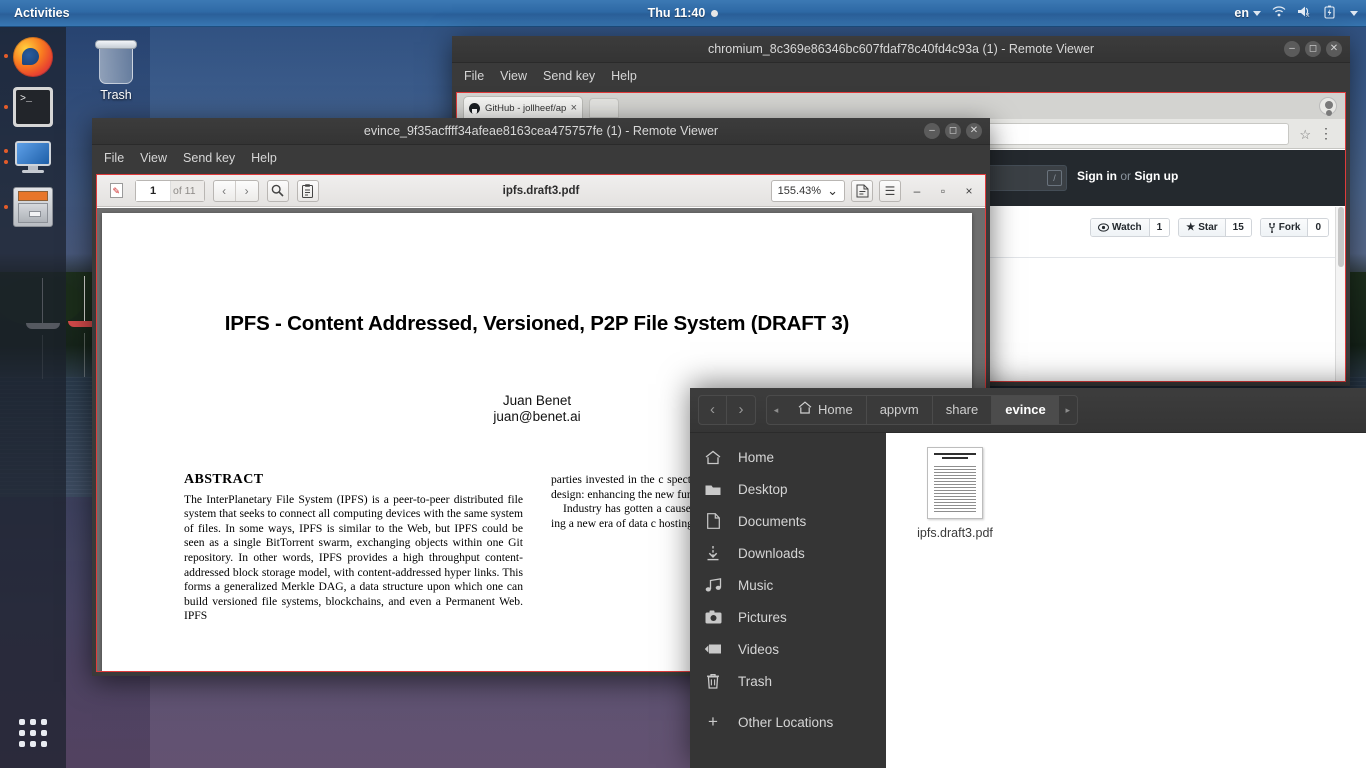 Image resolution: width=1366 pixels, height=768 pixels. Describe the element at coordinates (901, 106) in the screenshot. I see `browser-tabstrip: GitHub - jollheef/app ×` at that location.